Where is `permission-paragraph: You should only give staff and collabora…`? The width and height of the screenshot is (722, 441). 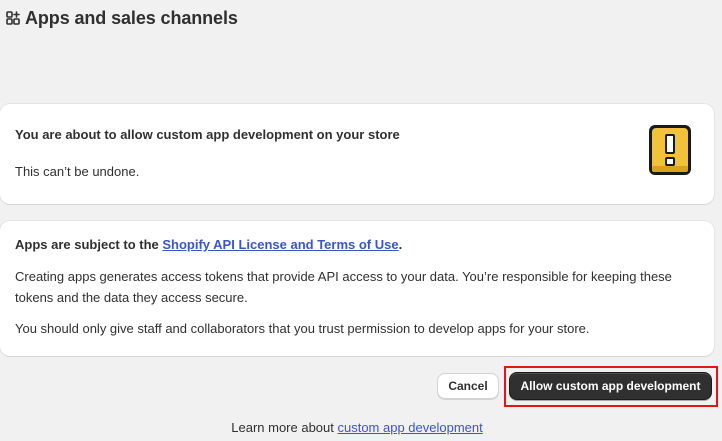
permission-paragraph: You should only give staff and collabora… is located at coordinates (302, 328).